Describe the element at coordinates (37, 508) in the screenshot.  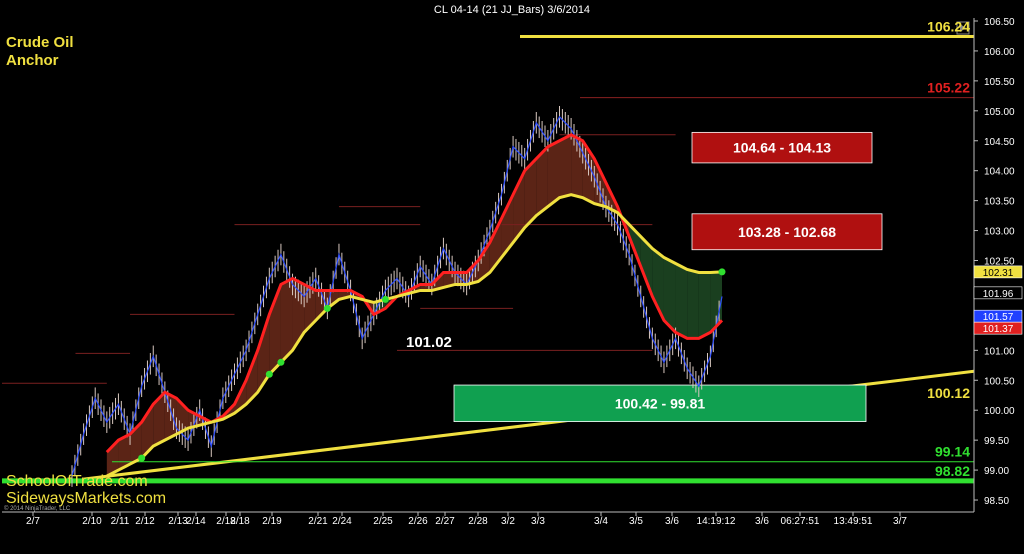
I see `copyright-text: © 2014 NinjaTrader, LLC` at that location.